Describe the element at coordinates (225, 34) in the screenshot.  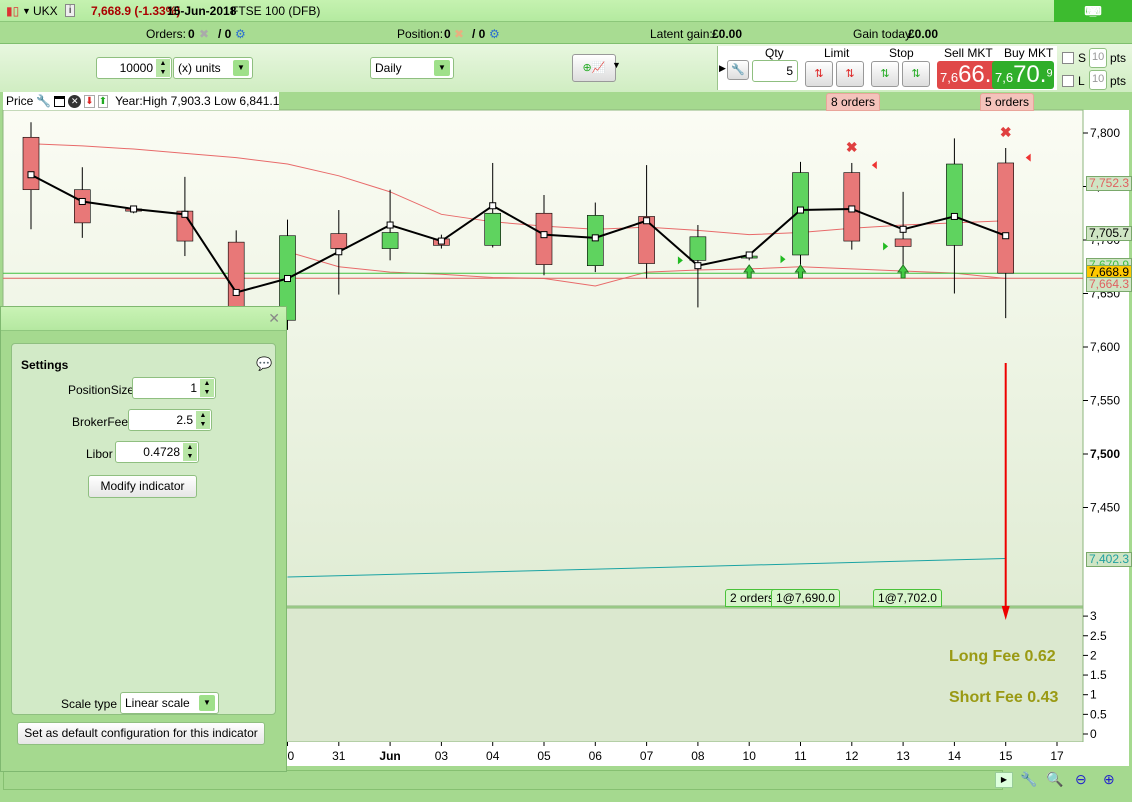
I see `orders-total: / 0` at that location.